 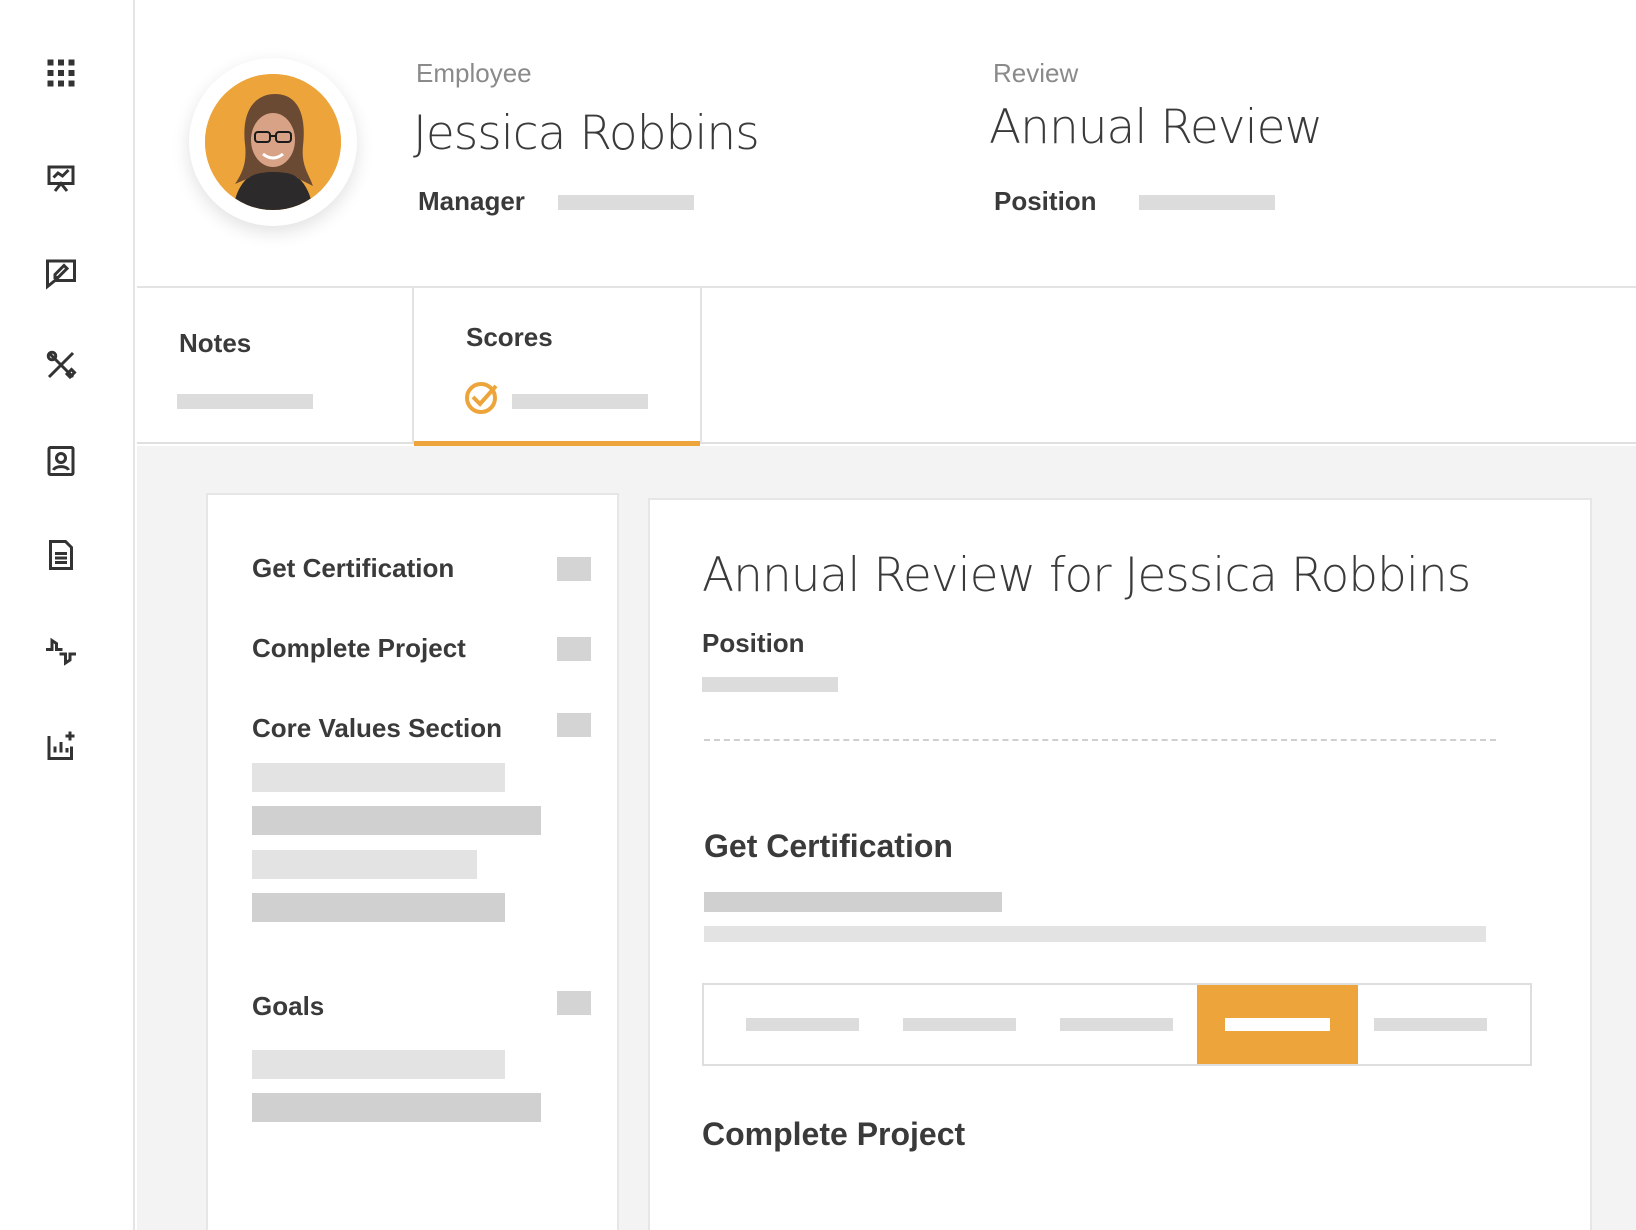 What do you see at coordinates (67, 615) in the screenshot?
I see `sidebar` at bounding box center [67, 615].